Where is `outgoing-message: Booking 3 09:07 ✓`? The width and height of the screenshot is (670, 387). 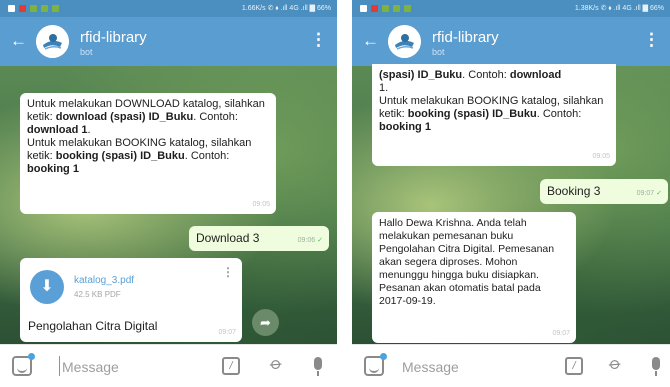
outgoing-message: Booking 3 09:07 ✓ is located at coordinates (604, 191).